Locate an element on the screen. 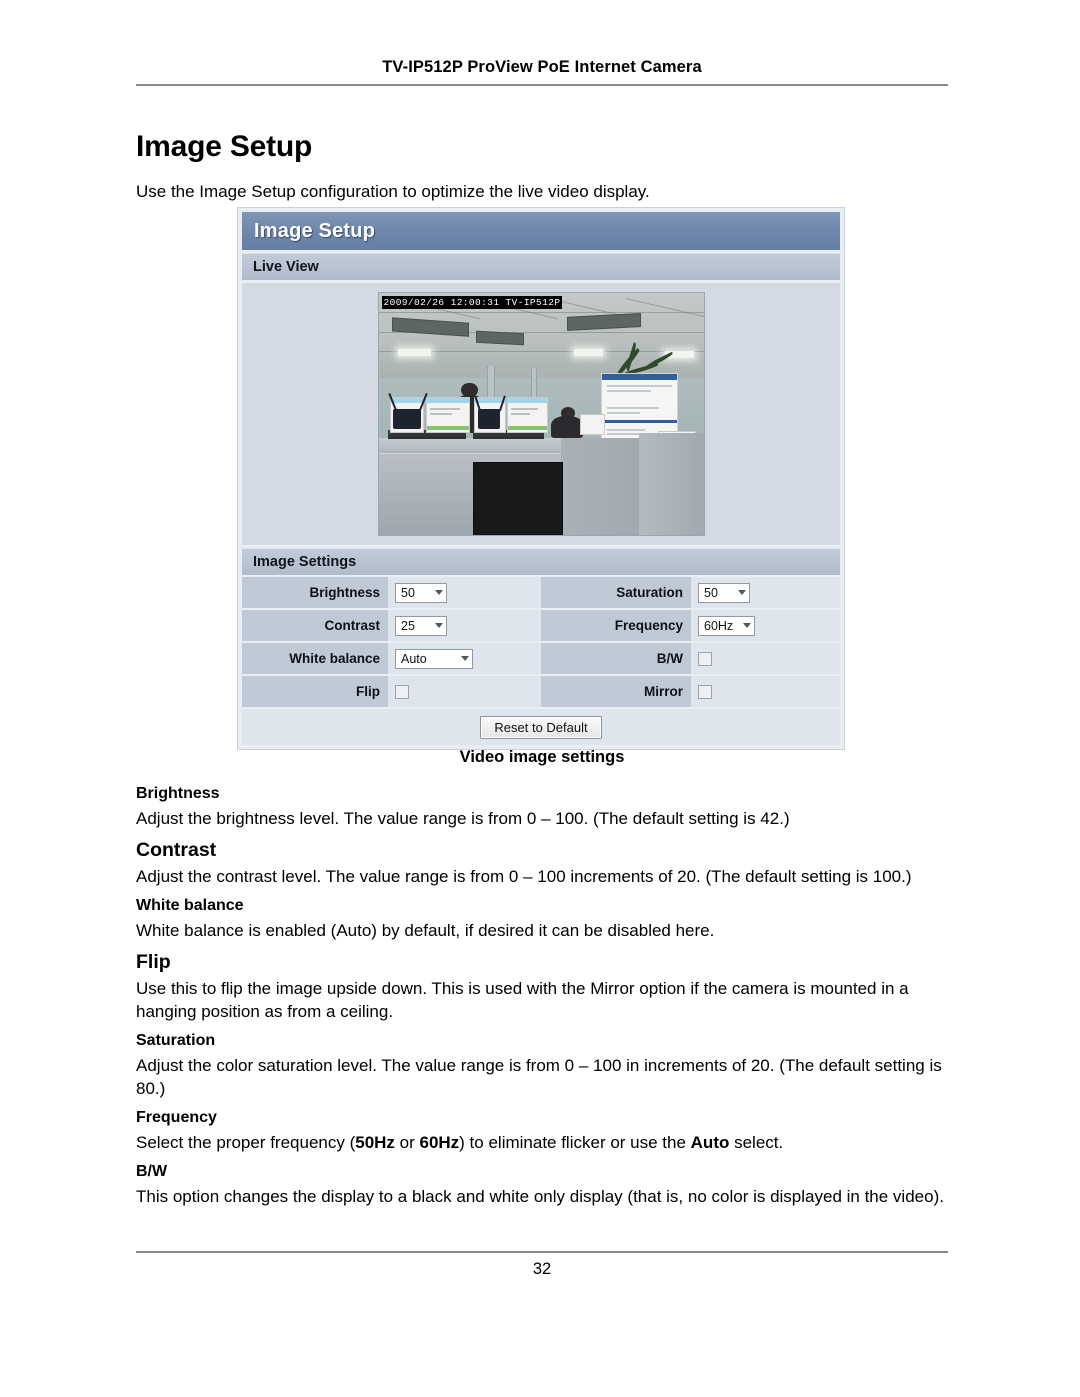  setting-row-brightness: Brightness 50 is located at coordinates (391, 593).